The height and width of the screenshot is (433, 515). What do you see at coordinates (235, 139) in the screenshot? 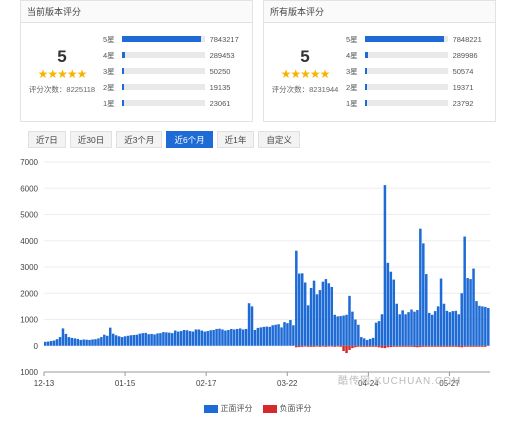
I see `tab-1-year: 近1年` at bounding box center [235, 139].